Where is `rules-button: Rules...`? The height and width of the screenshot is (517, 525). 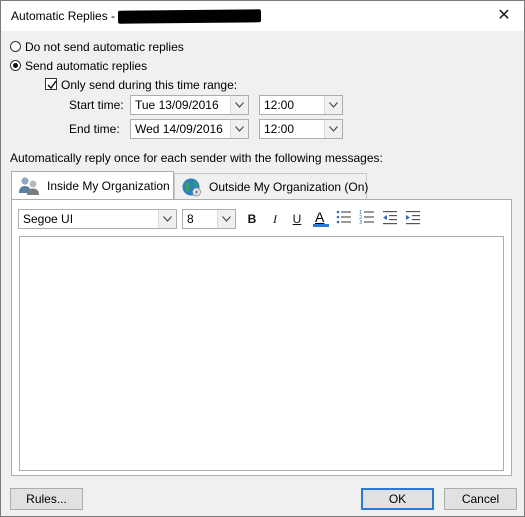 rules-button: Rules... is located at coordinates (46, 499).